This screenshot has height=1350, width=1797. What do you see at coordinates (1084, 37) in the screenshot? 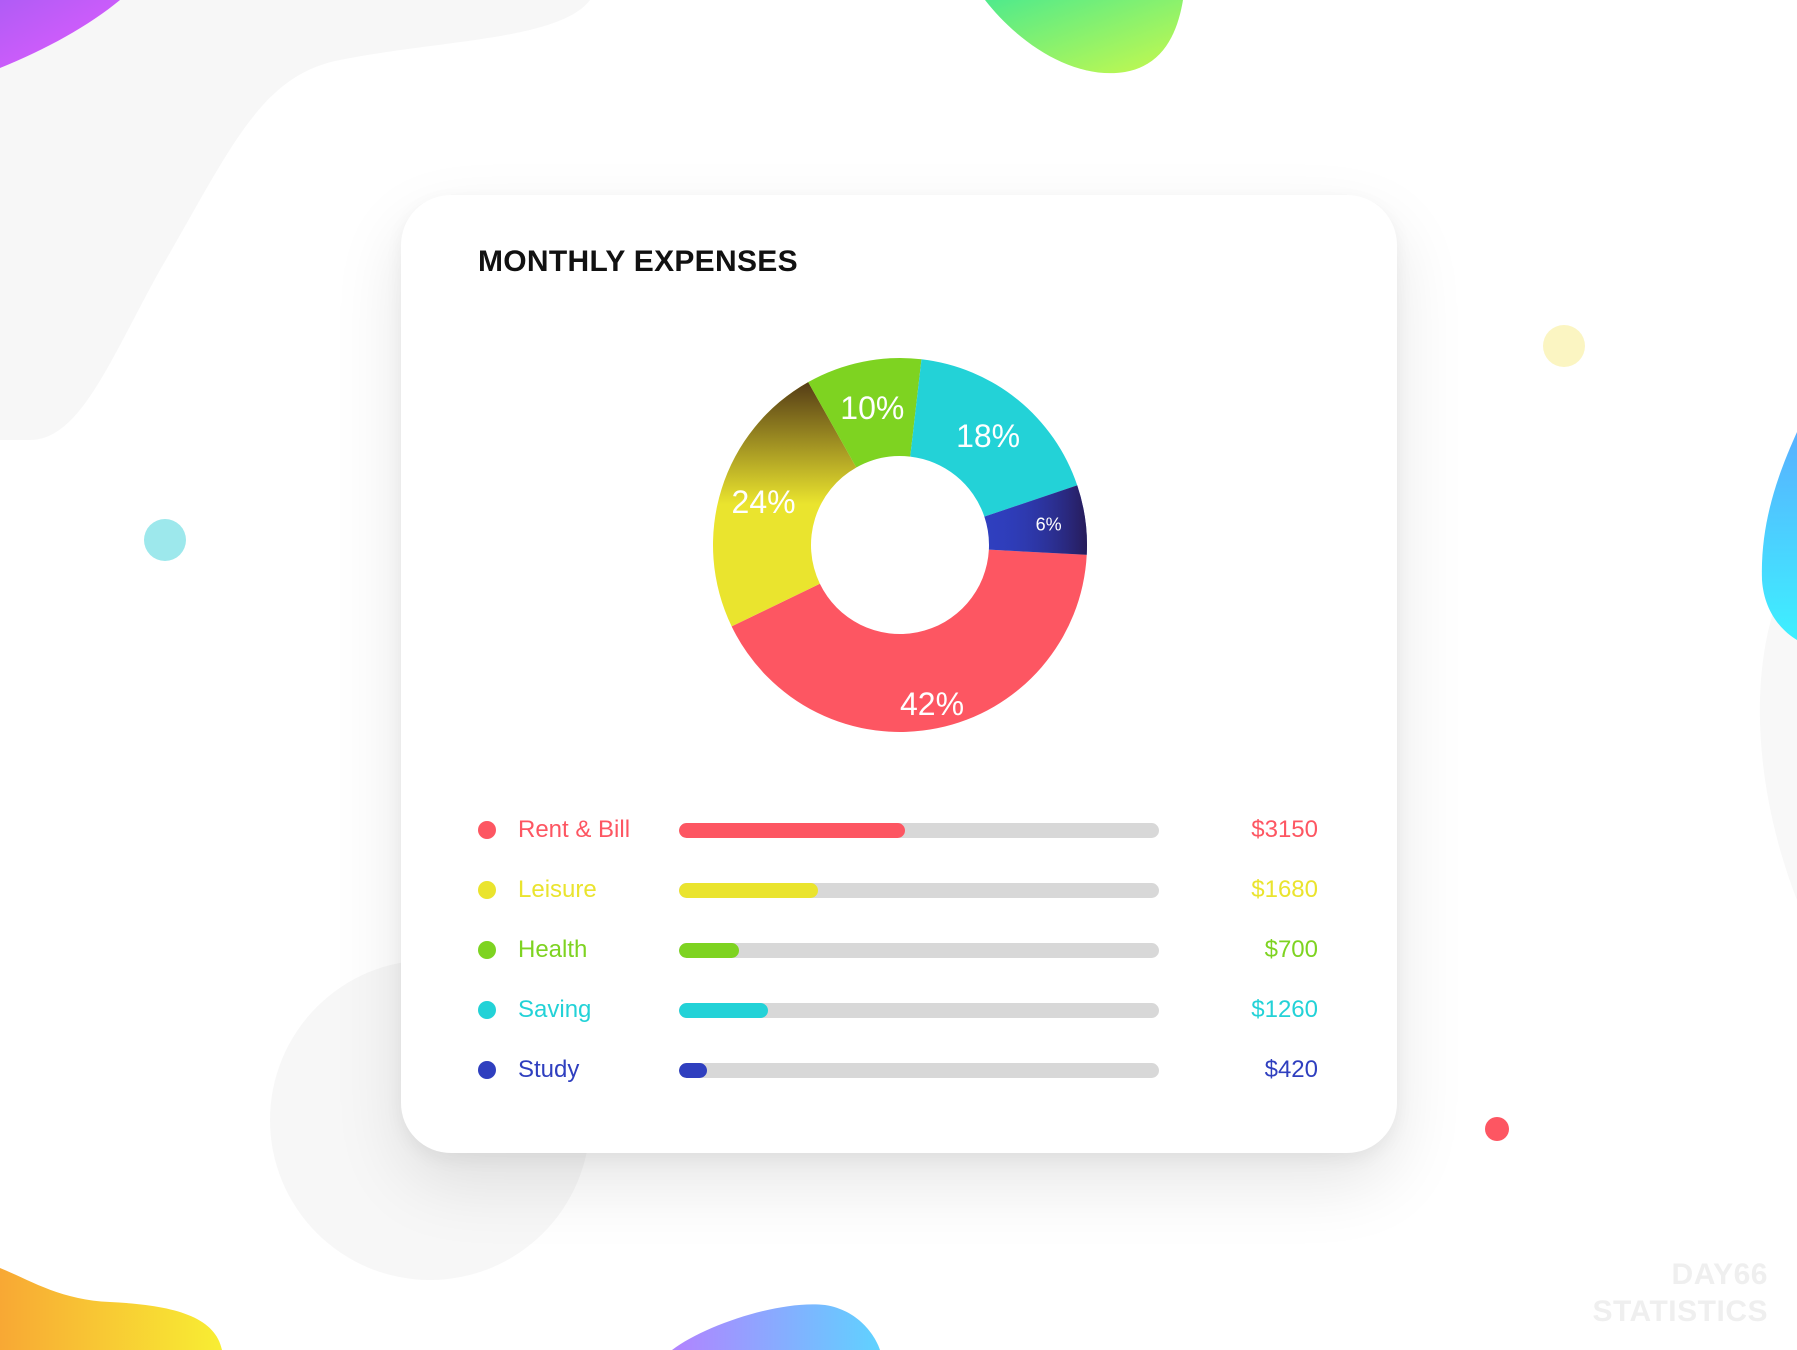
I see `green-blob` at bounding box center [1084, 37].